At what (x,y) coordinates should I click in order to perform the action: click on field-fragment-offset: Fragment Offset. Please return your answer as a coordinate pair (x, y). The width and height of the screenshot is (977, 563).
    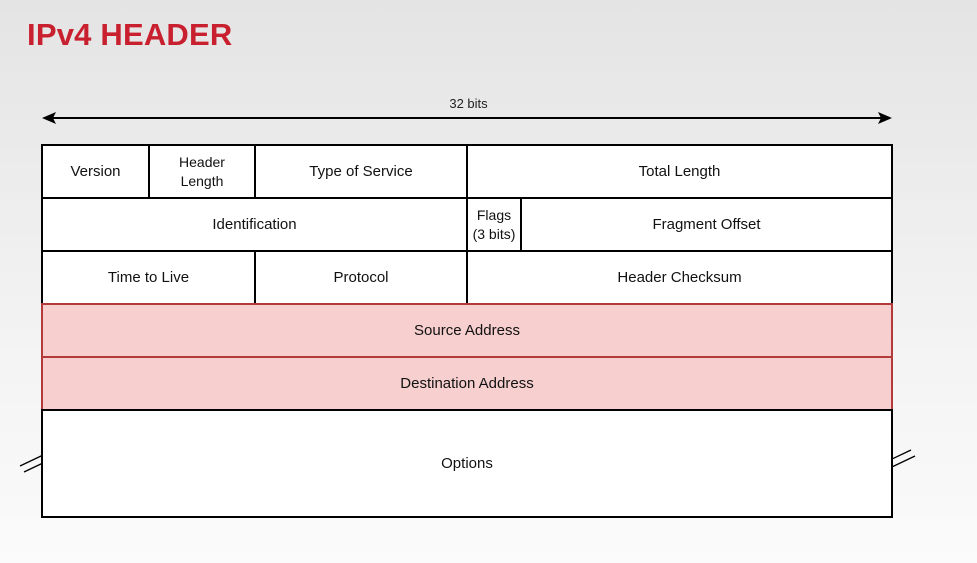
    Looking at the image, I should click on (706, 224).